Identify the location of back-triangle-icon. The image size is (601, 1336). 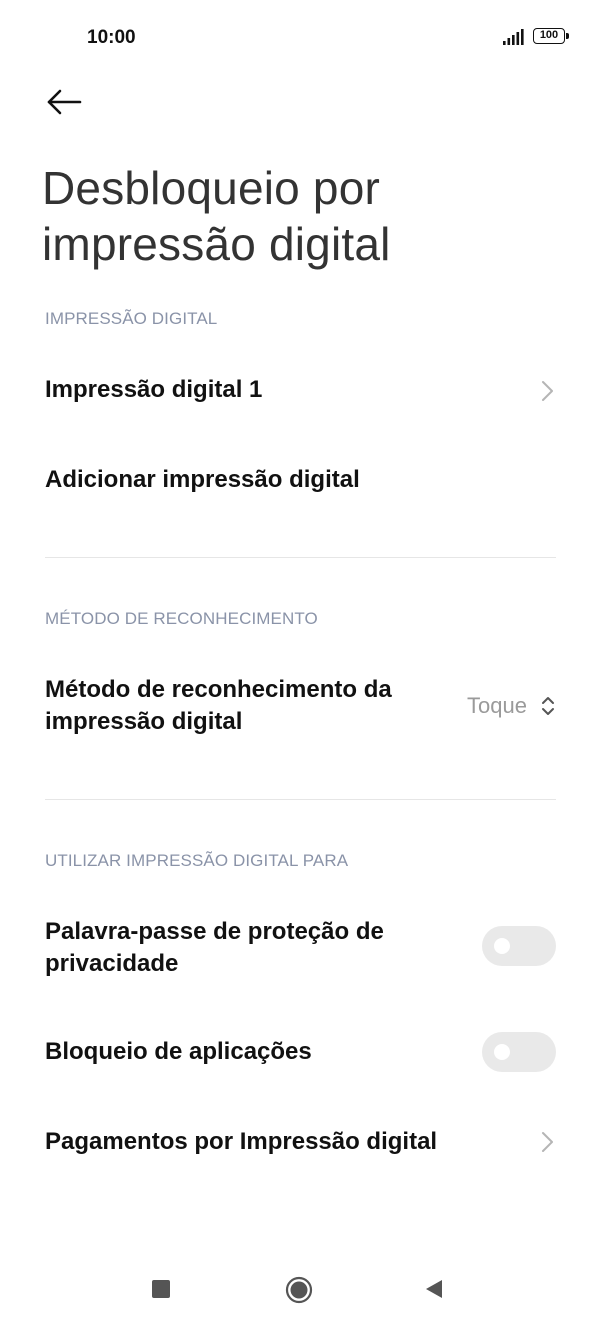
(434, 1289).